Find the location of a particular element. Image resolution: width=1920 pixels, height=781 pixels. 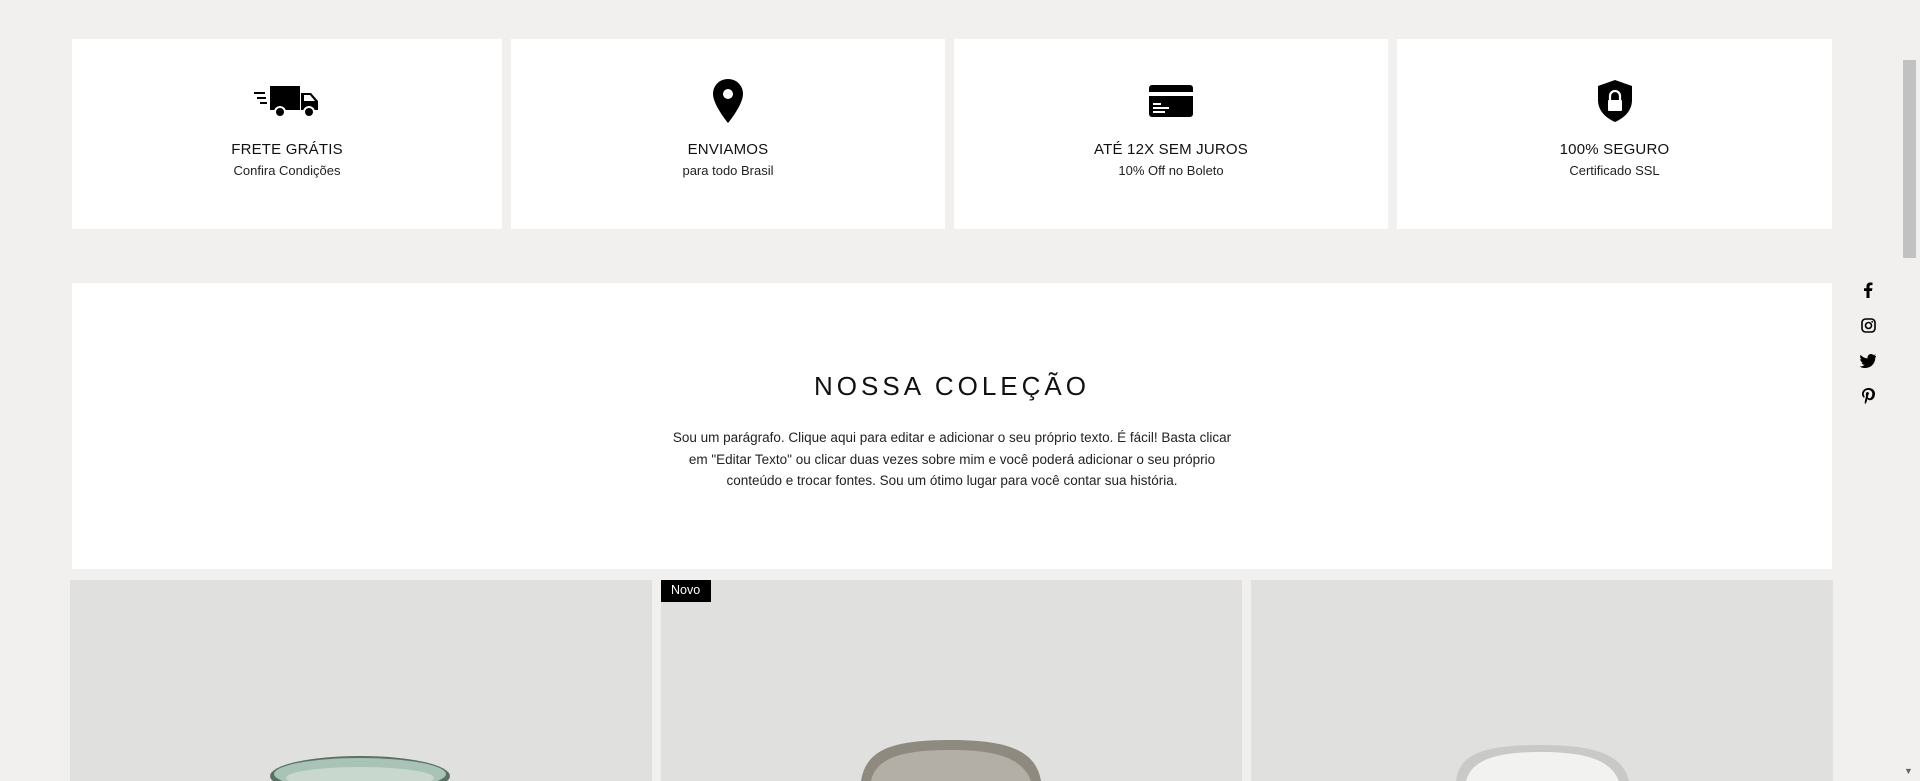

feature-secure: 100% SEGURO Certificado SSL is located at coordinates (1614, 134).